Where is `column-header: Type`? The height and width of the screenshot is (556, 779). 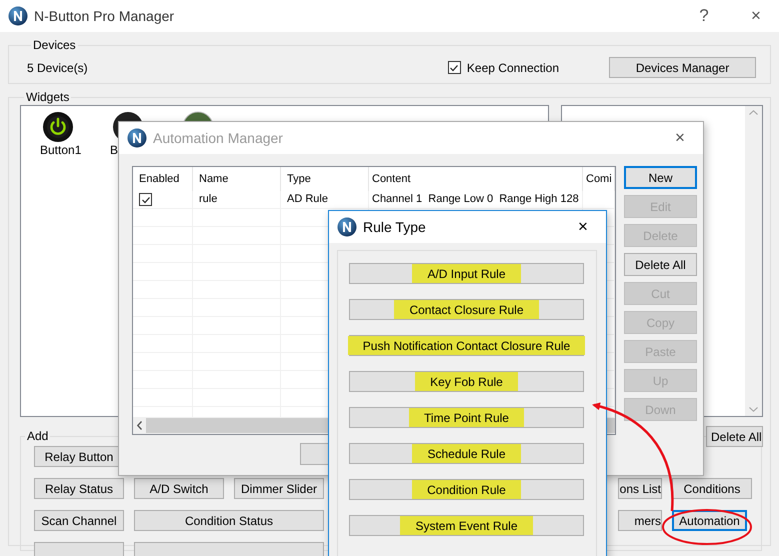 column-header: Type is located at coordinates (325, 179).